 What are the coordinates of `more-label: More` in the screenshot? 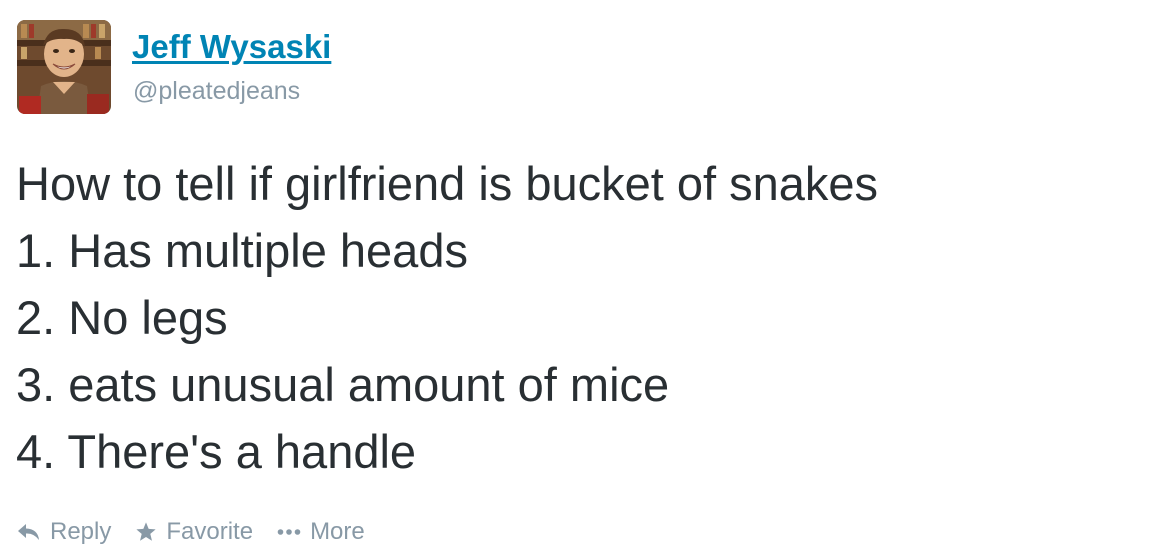 It's located at (337, 531).